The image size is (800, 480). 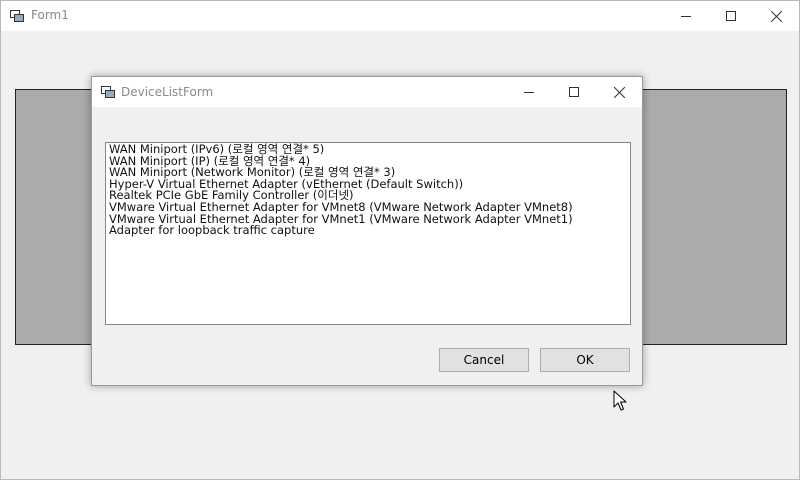 I want to click on cancel-button: Cancel, so click(x=484, y=360).